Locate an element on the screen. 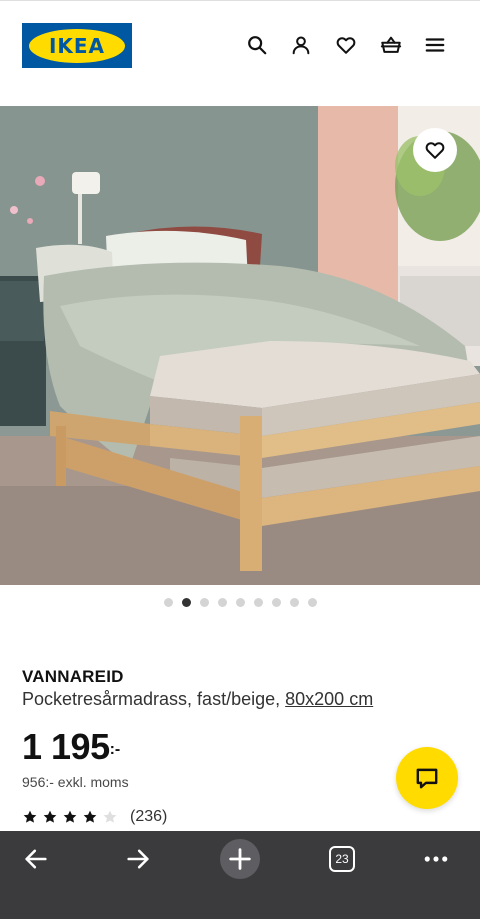 This screenshot has height=919, width=480. price-suffix: :- is located at coordinates (115, 749).